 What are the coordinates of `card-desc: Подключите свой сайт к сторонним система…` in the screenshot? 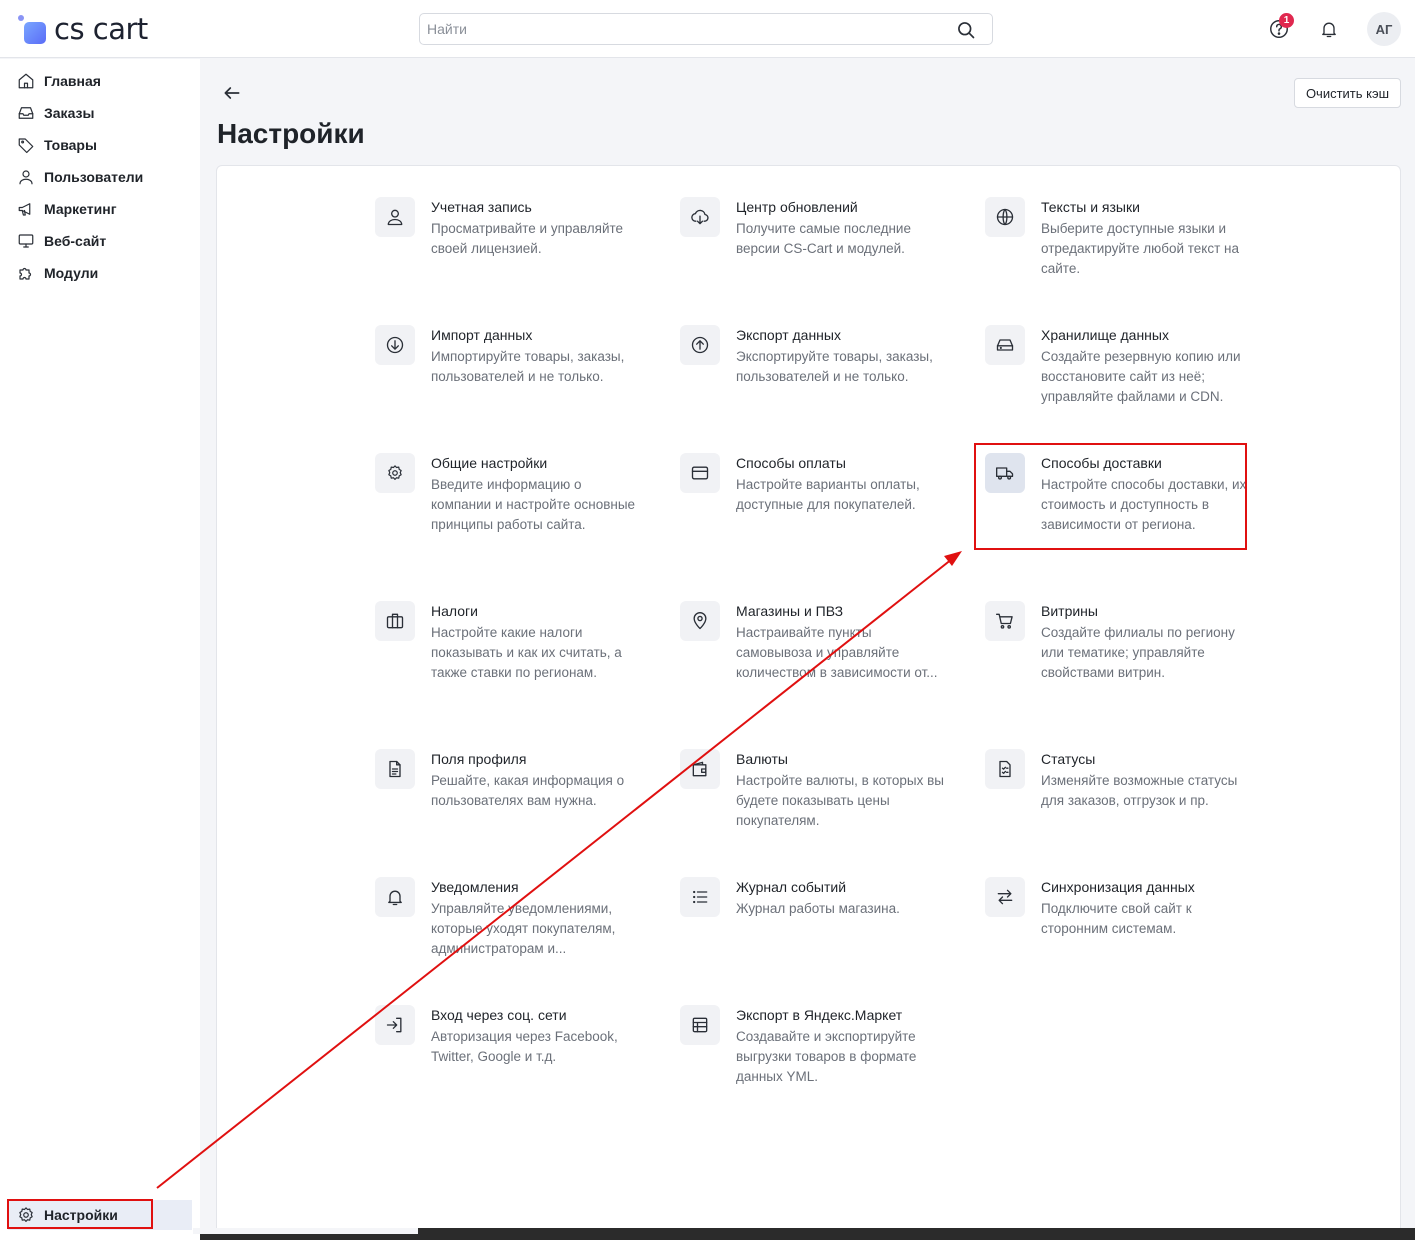 It's located at (1116, 918).